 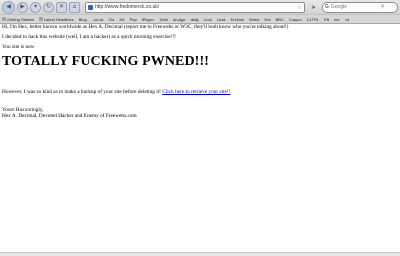 I want to click on bookmark-item: daily, so click(x=194, y=19).